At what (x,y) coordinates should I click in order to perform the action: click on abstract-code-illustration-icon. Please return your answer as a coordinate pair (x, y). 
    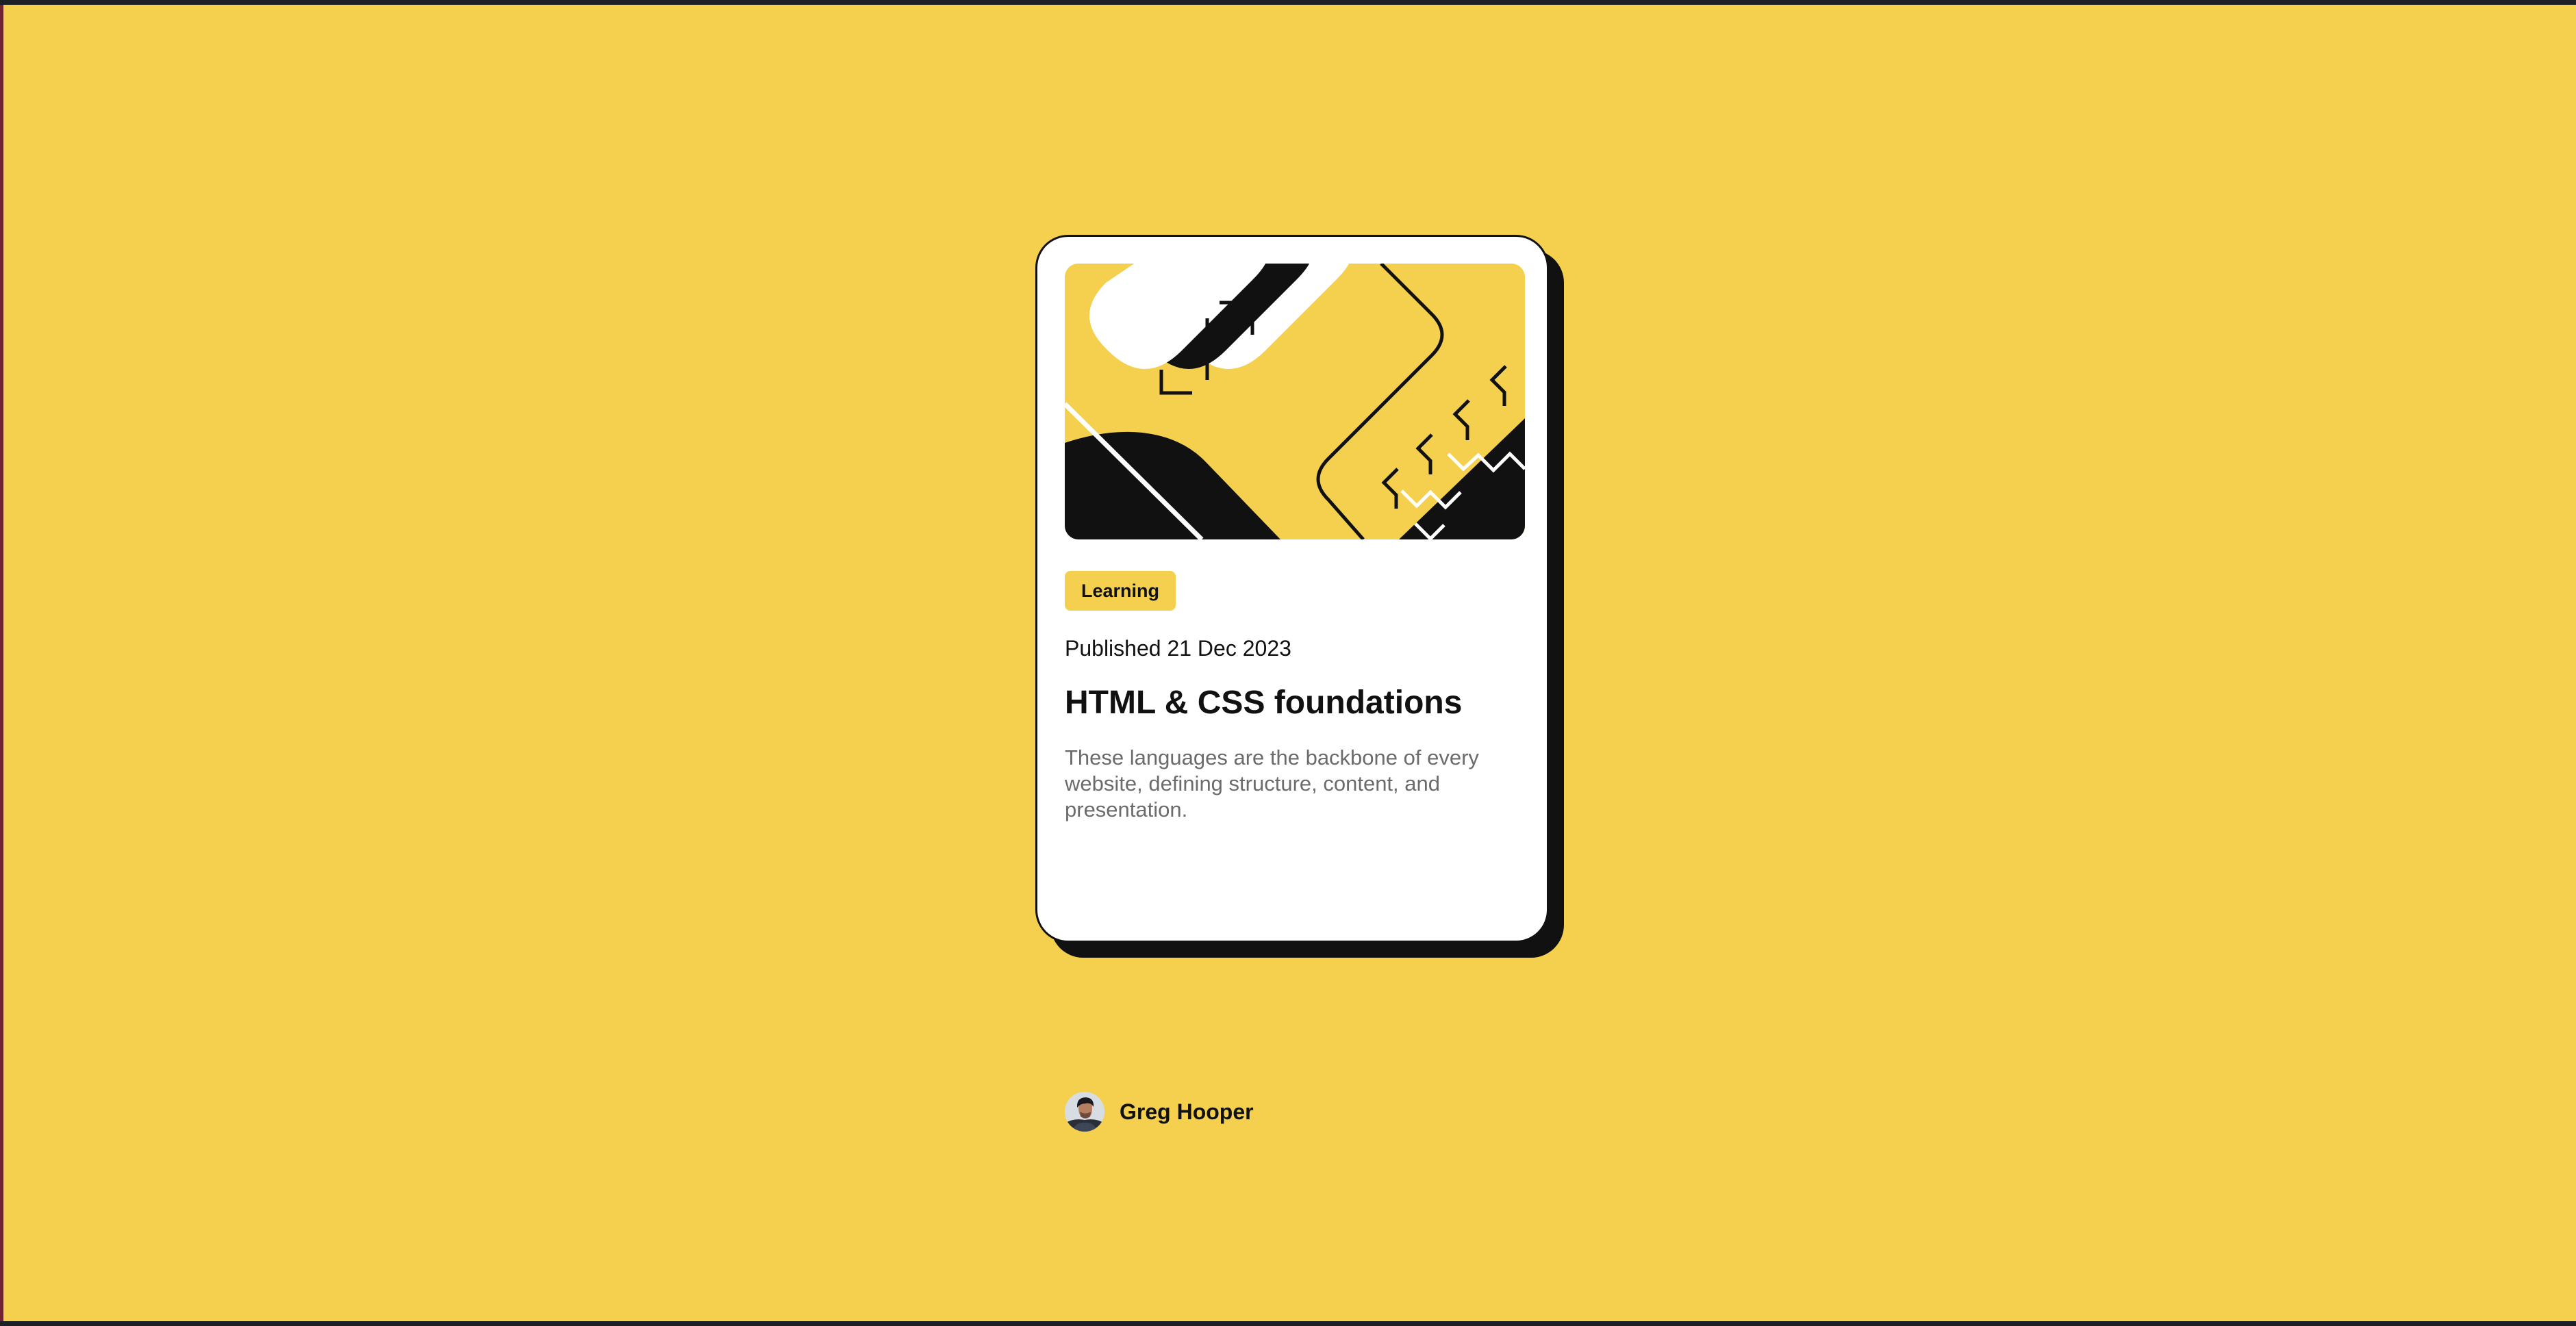
    Looking at the image, I should click on (1295, 401).